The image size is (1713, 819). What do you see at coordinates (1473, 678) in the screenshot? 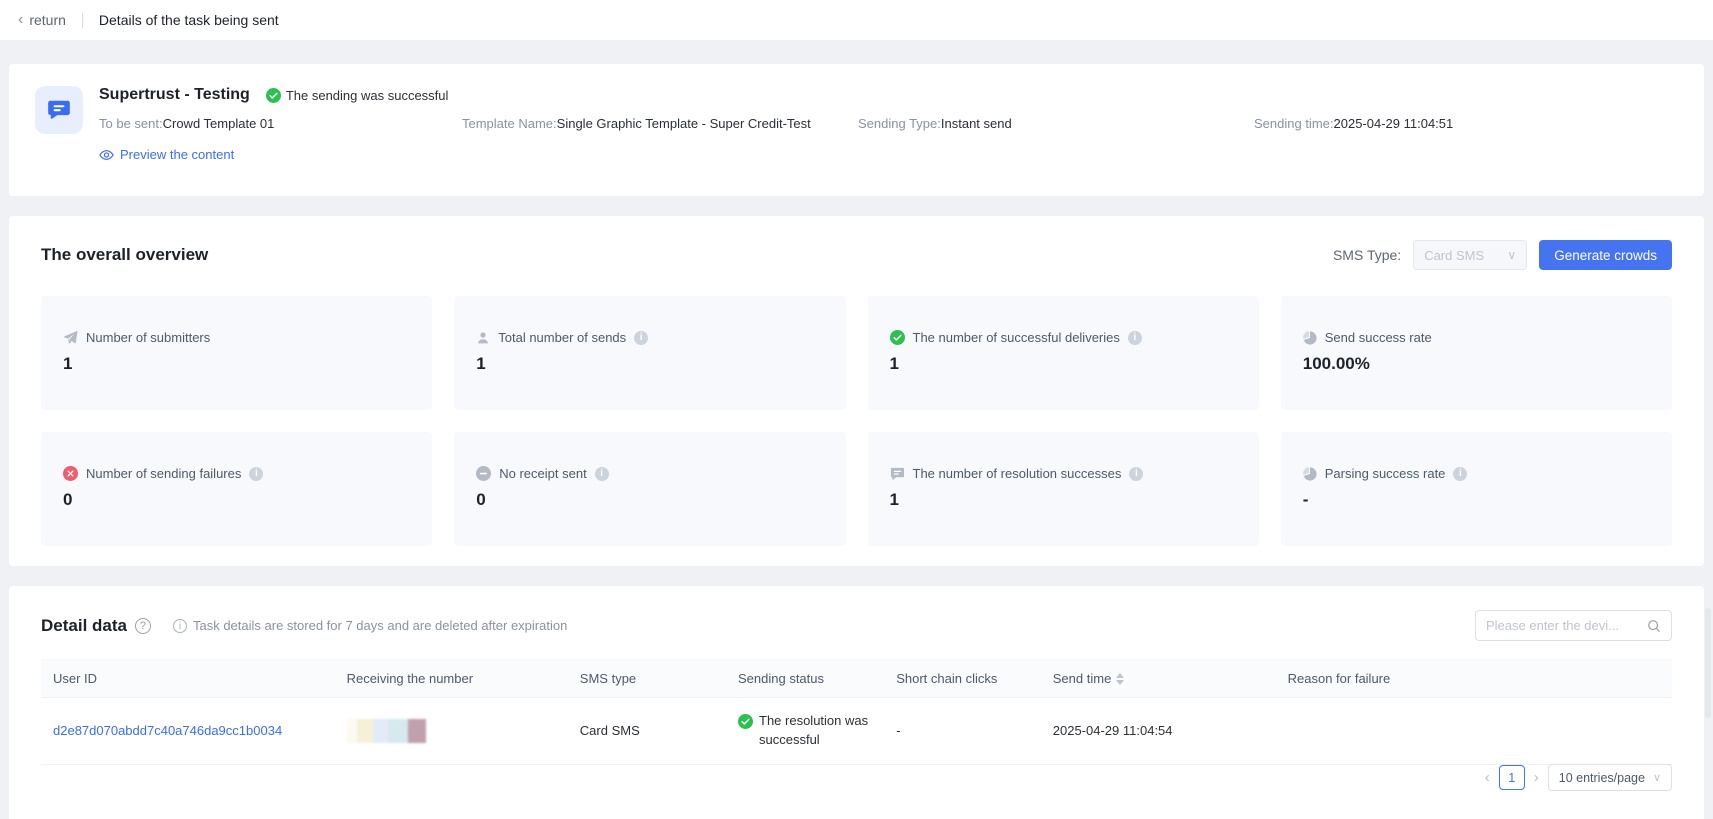
I see `col-reason-for-failure: Reason for failure` at bounding box center [1473, 678].